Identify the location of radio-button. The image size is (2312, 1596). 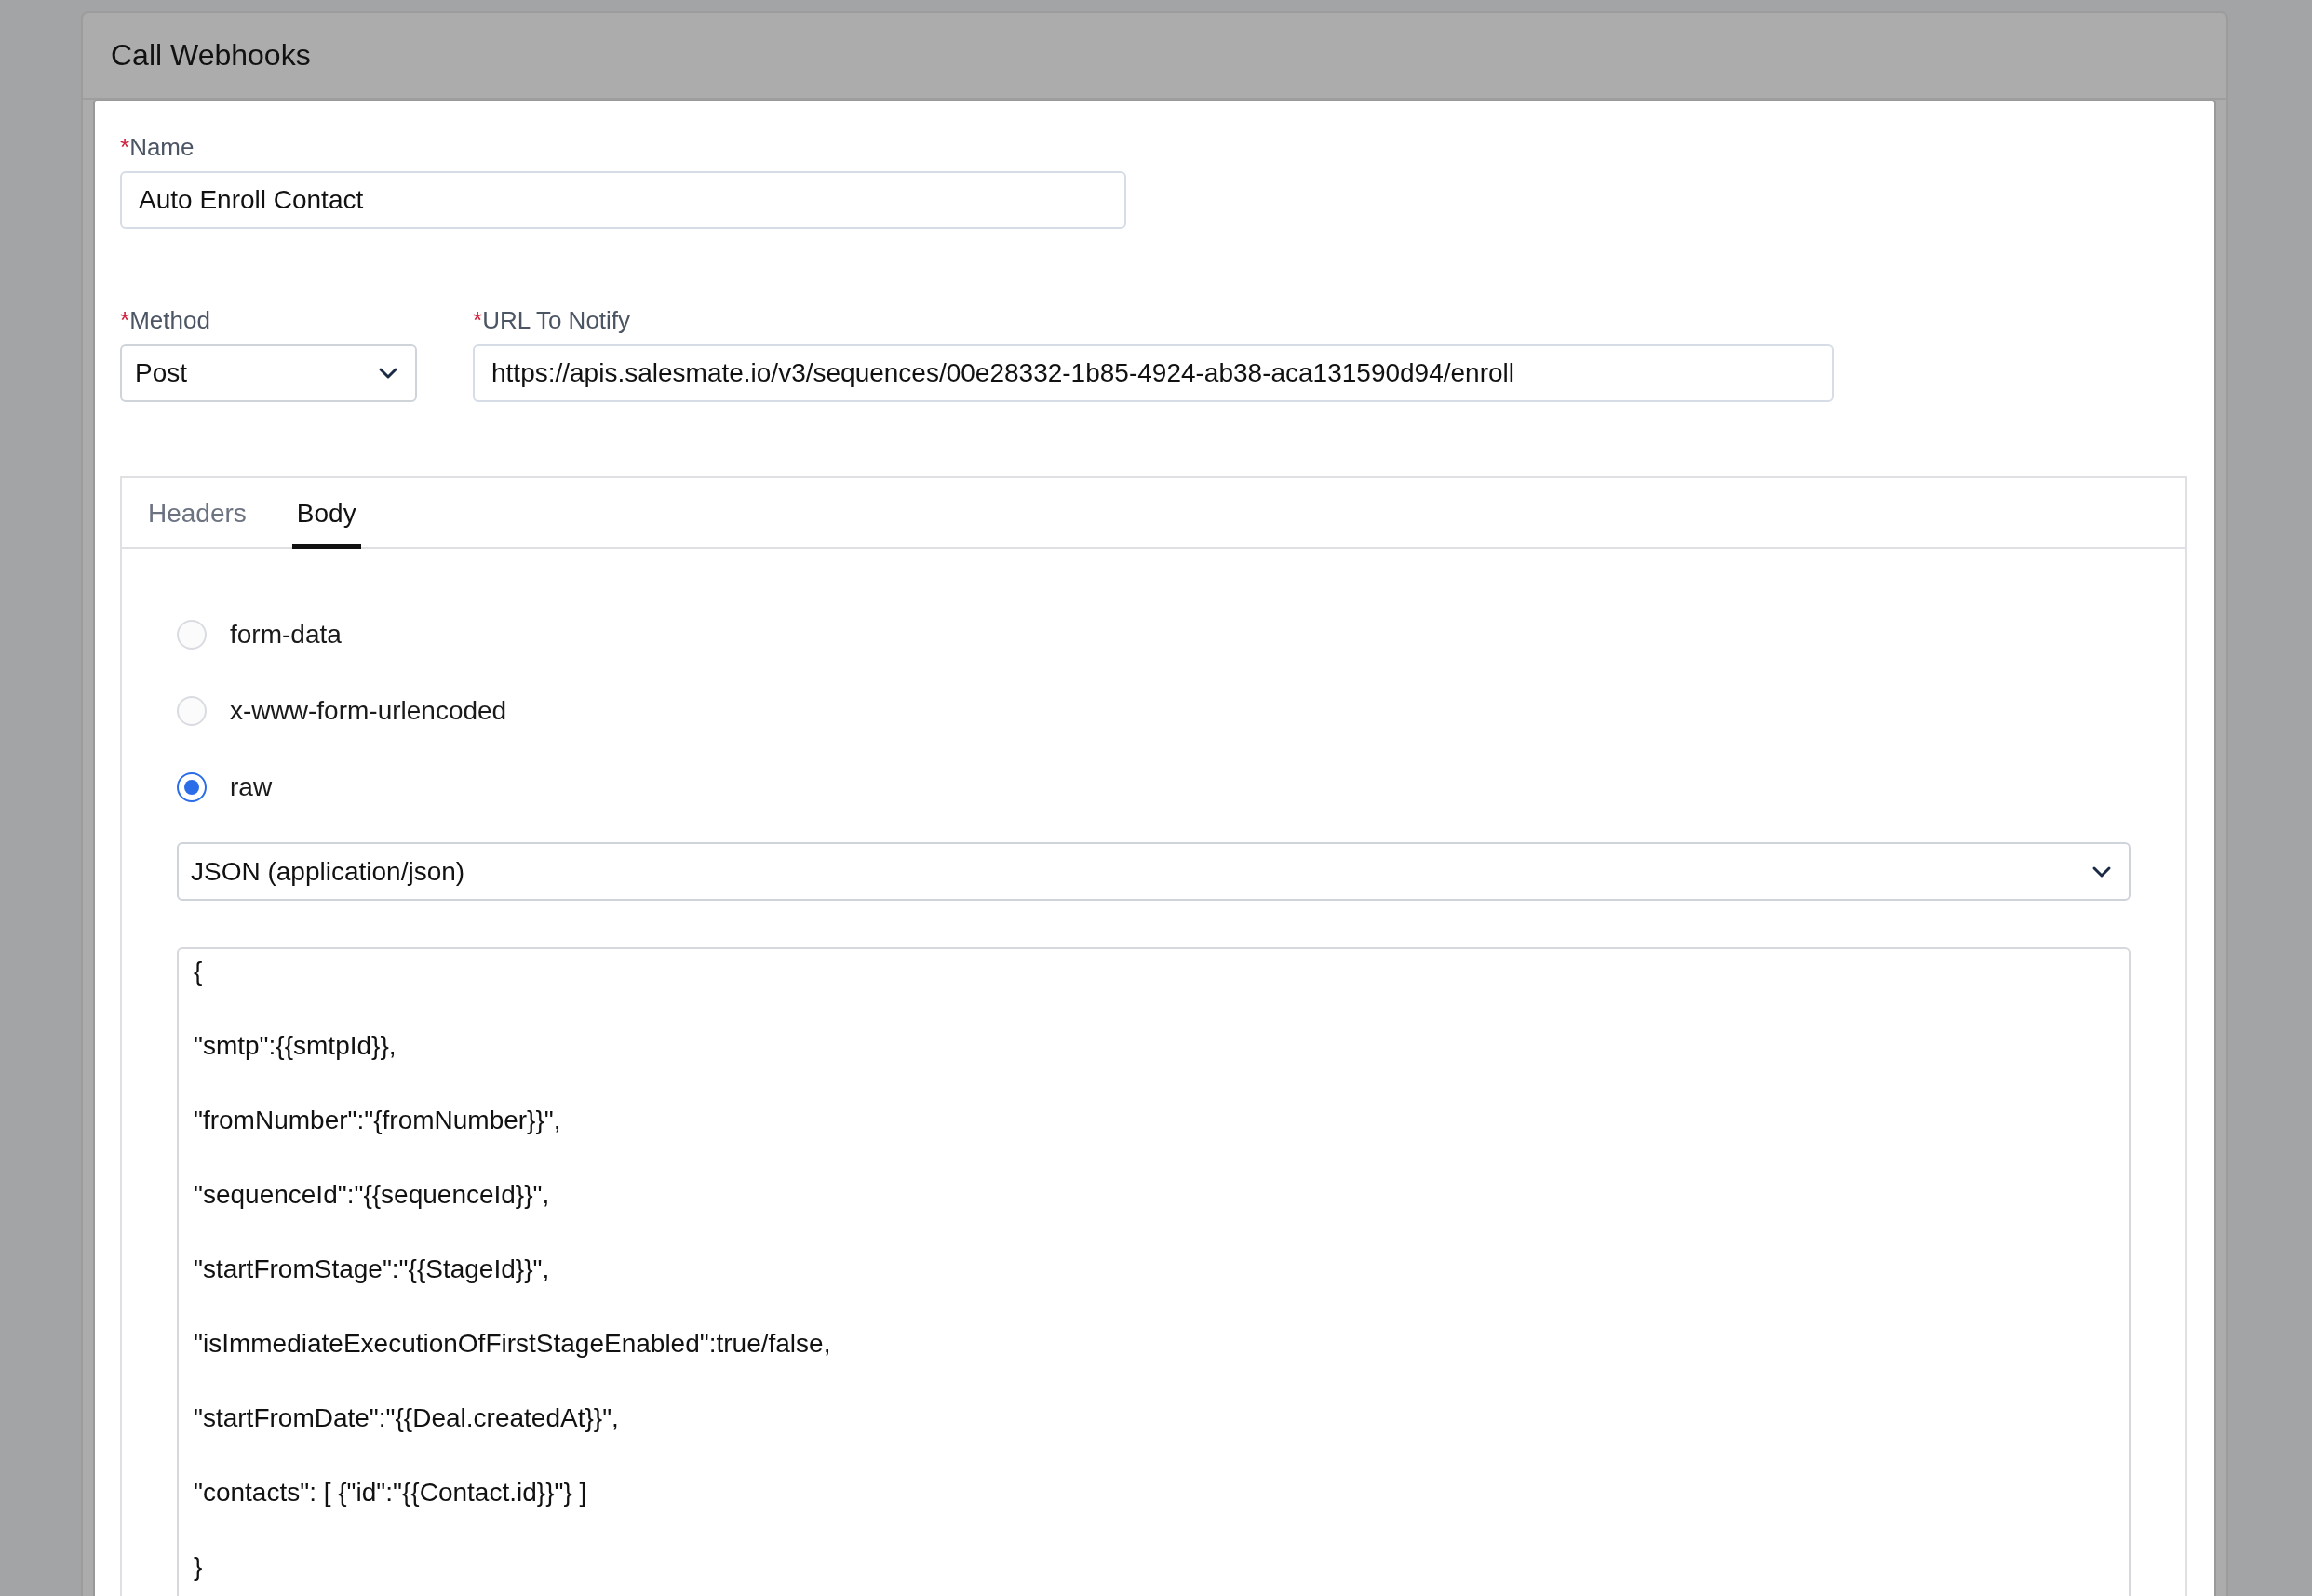
(192, 787).